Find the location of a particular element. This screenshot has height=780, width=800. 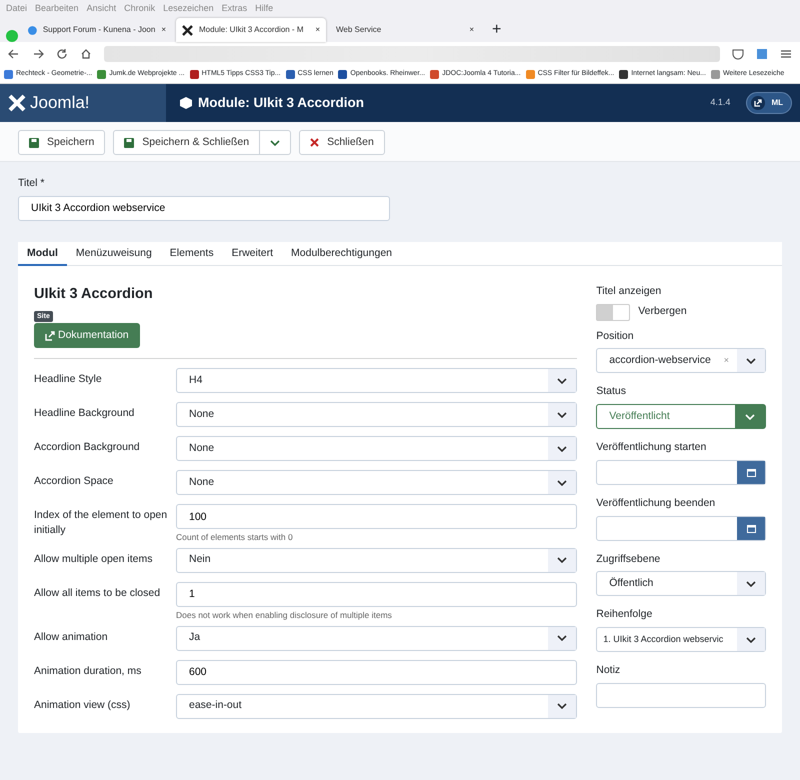

field-label: Zugriffsebene is located at coordinates (629, 559).